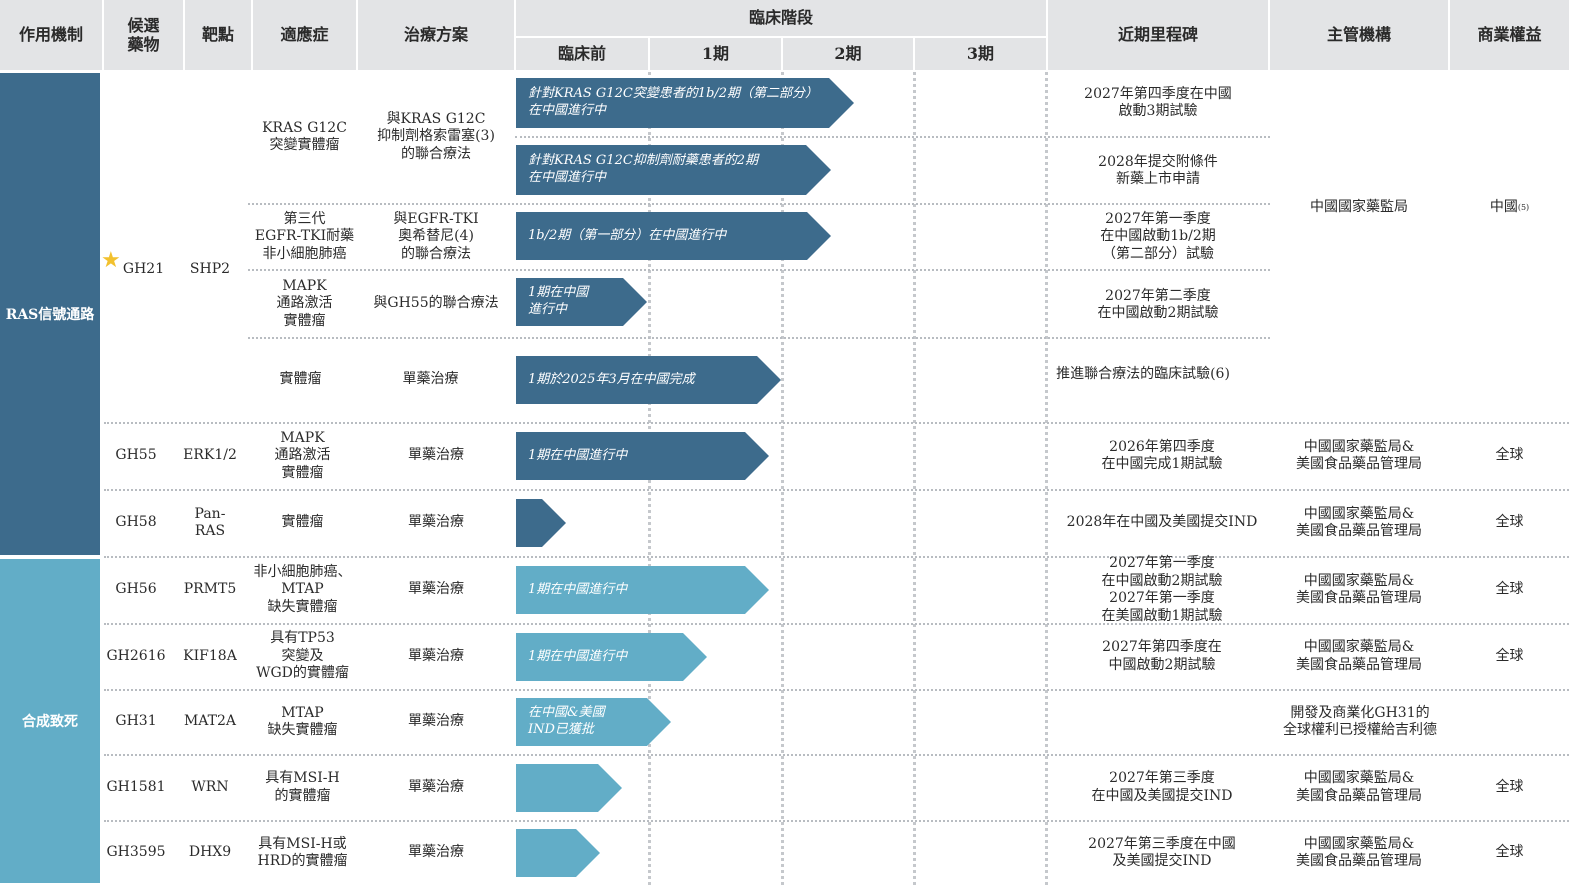 Image resolution: width=1569 pixels, height=885 pixels. I want to click on candidate-cell: GH2616, so click(136, 655).